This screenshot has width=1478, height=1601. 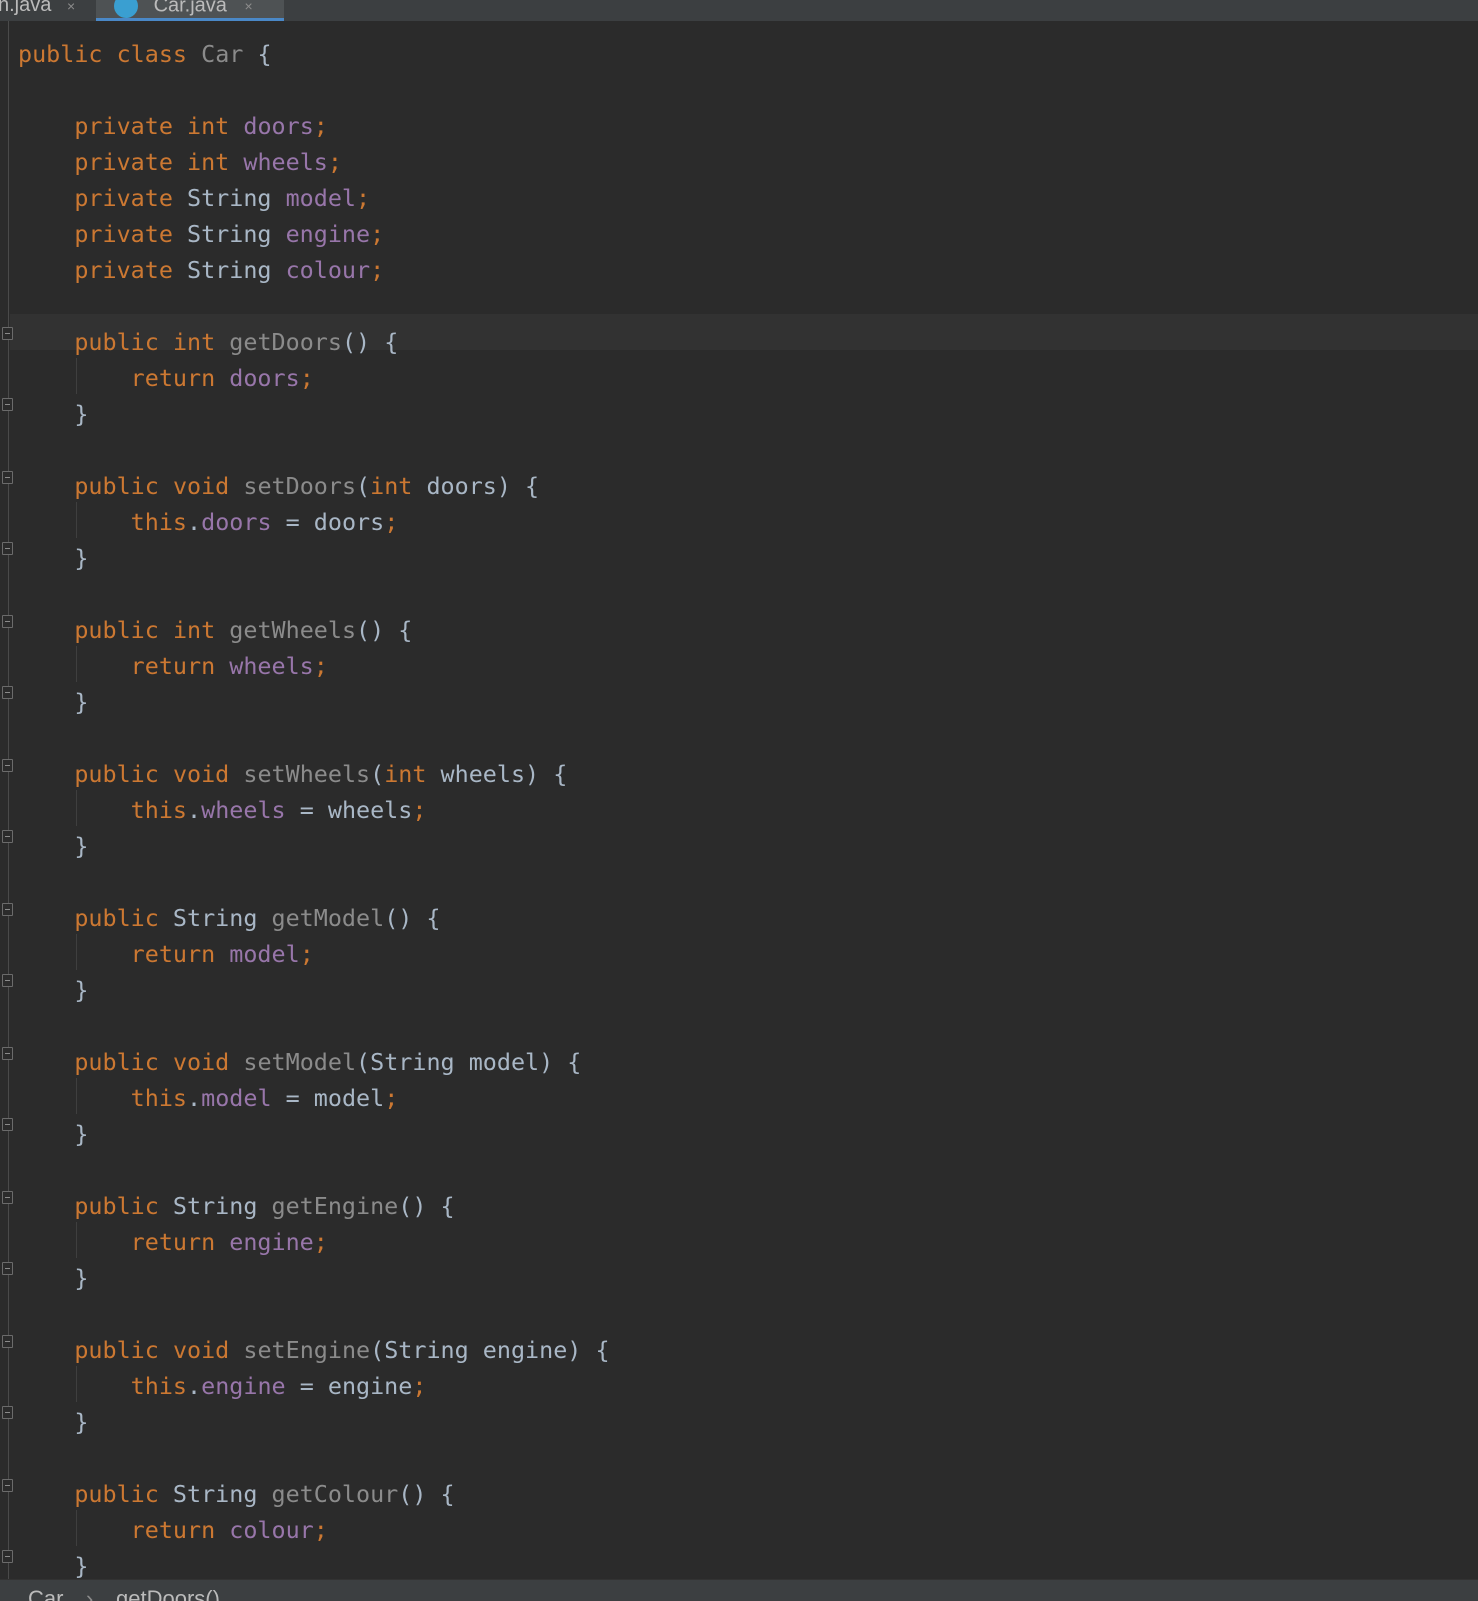 I want to click on code-line: public void setDoors(int doors) {, so click(x=314, y=486).